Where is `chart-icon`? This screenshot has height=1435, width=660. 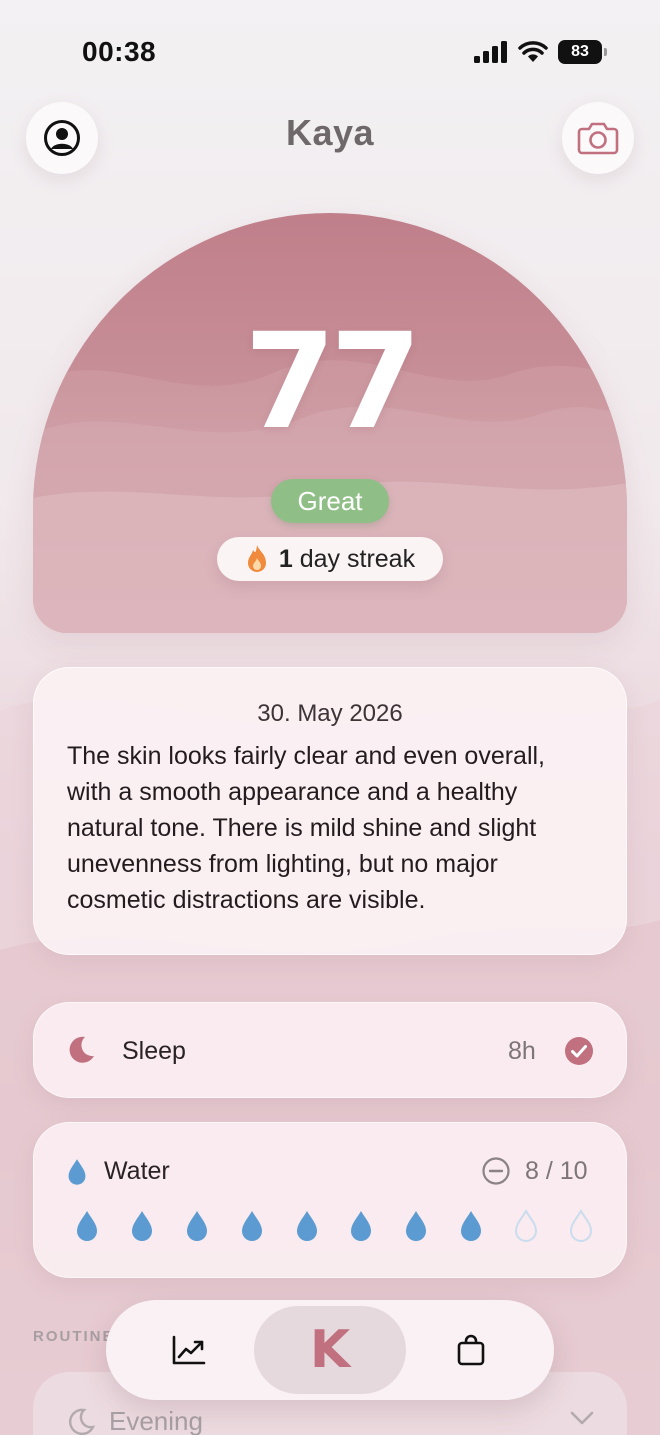
chart-icon is located at coordinates (189, 1350).